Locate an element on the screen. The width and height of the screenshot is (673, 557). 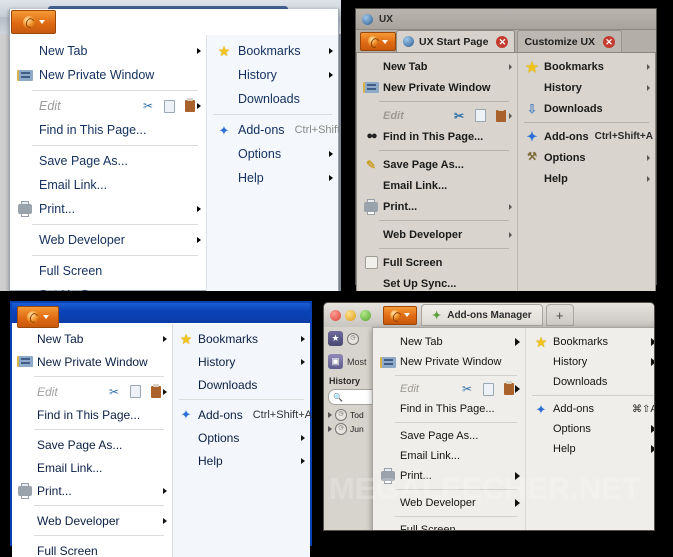
tab-addons-manager: ✦ Add-ons Manager is located at coordinates (482, 315).